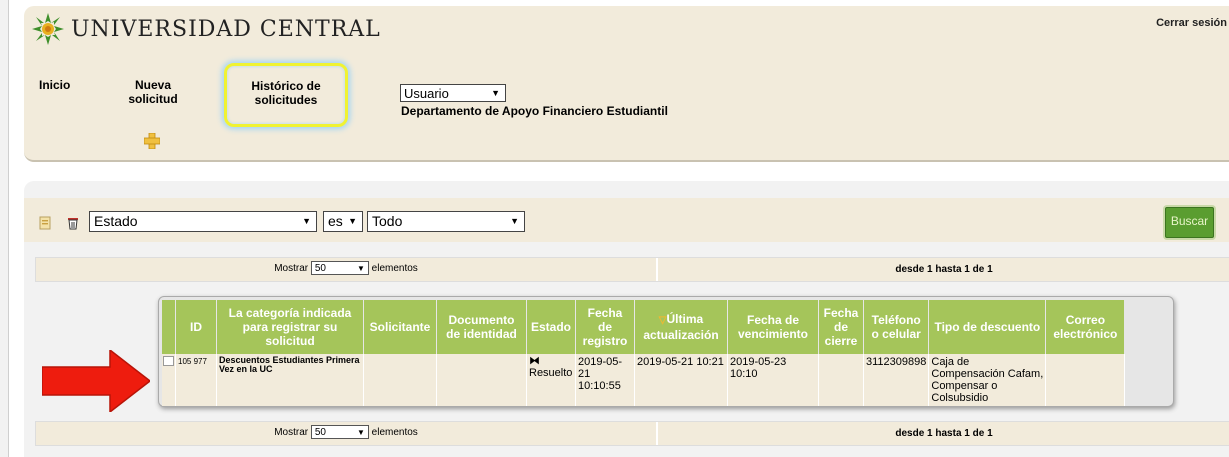 This screenshot has height=457, width=1229. Describe the element at coordinates (681, 380) in the screenshot. I see `cell-ultima-actualizacion: 2019-05-21 10:21` at that location.